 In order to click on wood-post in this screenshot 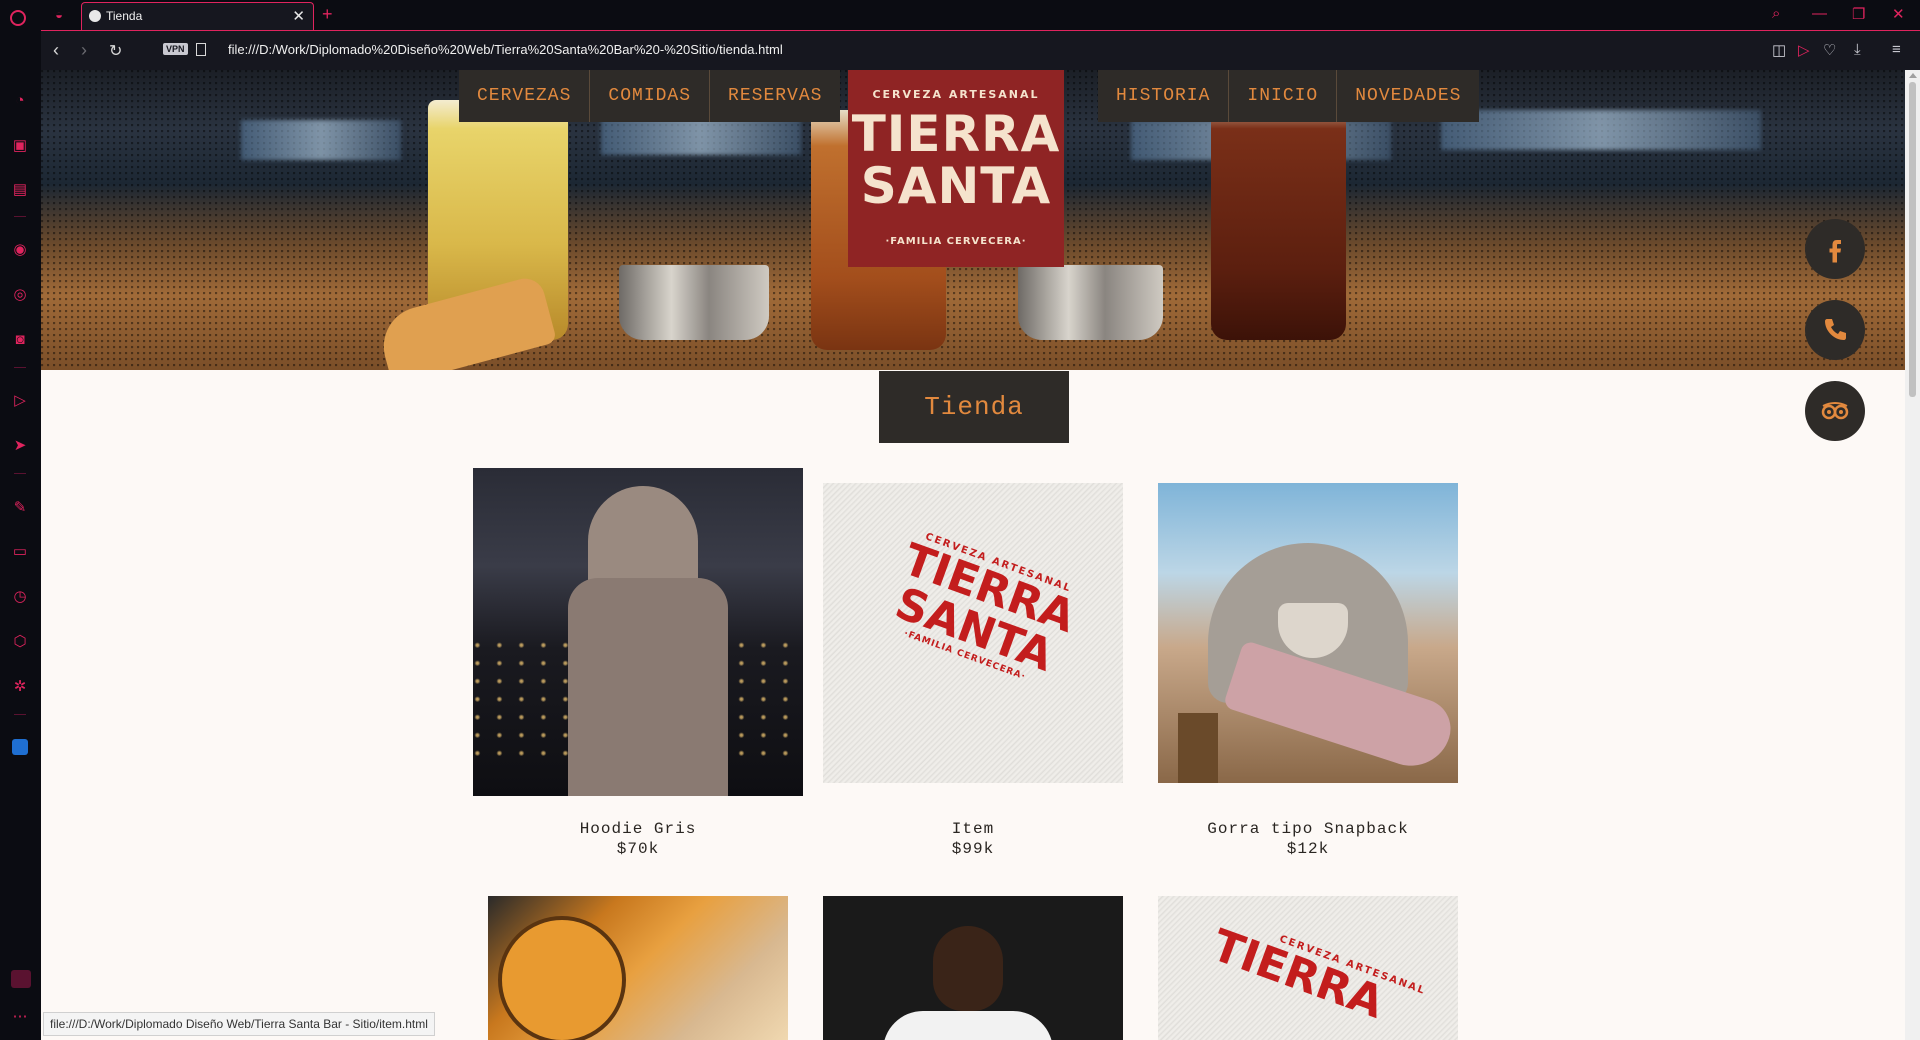, I will do `click(1198, 748)`.